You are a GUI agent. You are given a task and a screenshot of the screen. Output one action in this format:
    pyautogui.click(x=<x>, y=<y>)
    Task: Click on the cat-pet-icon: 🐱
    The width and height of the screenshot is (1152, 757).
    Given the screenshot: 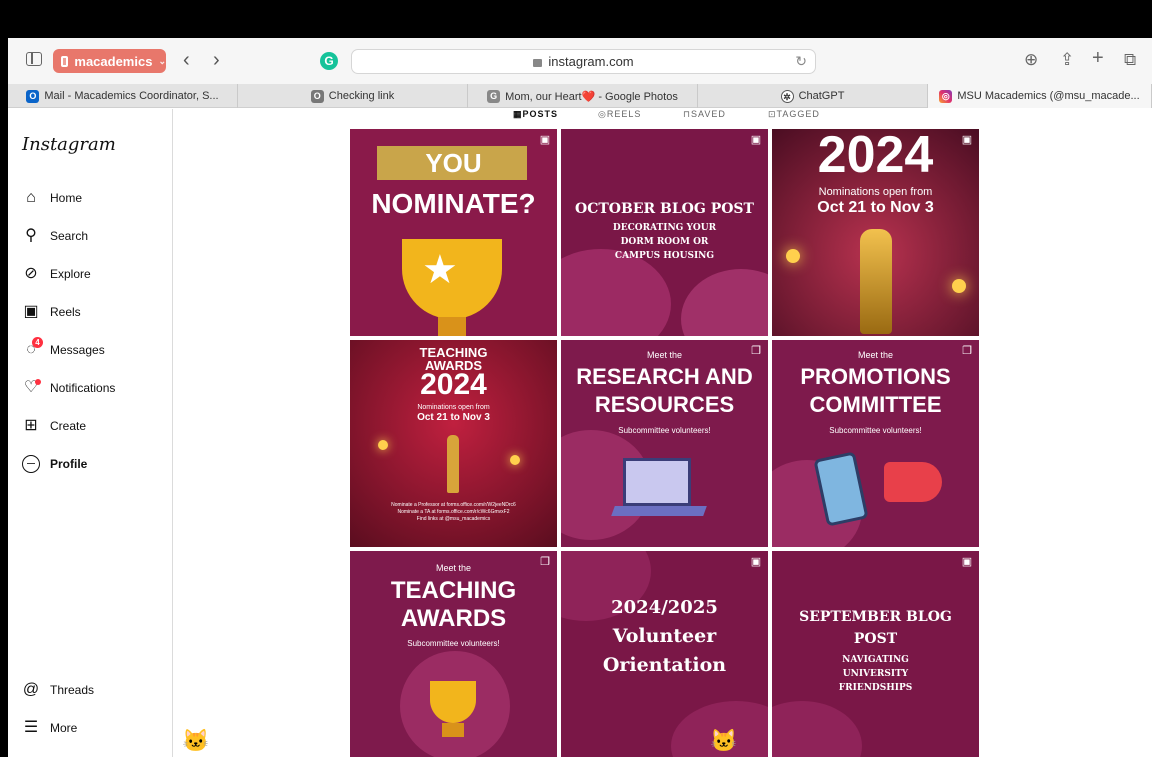 What is the action you would take?
    pyautogui.click(x=724, y=740)
    